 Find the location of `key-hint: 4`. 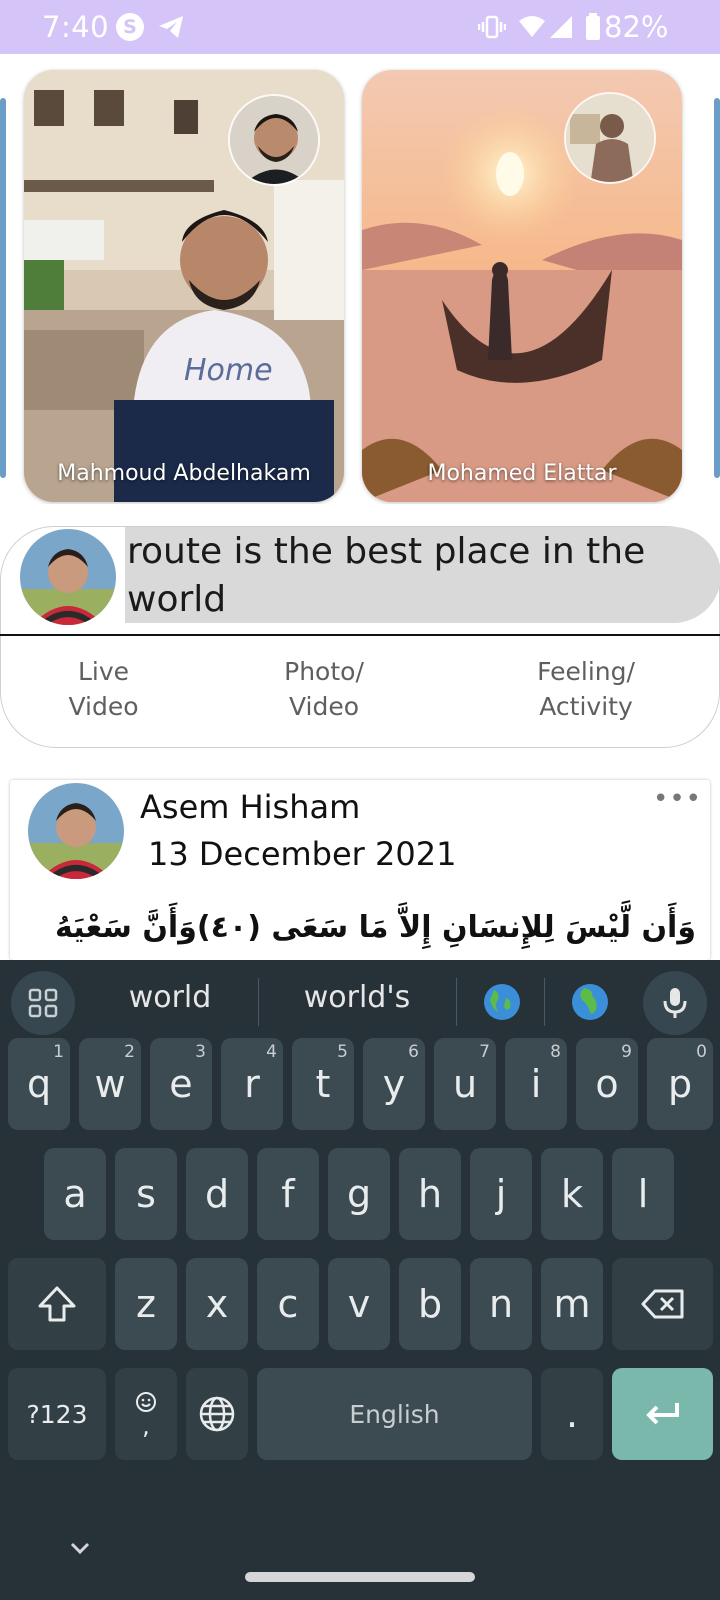

key-hint: 4 is located at coordinates (271, 1052).